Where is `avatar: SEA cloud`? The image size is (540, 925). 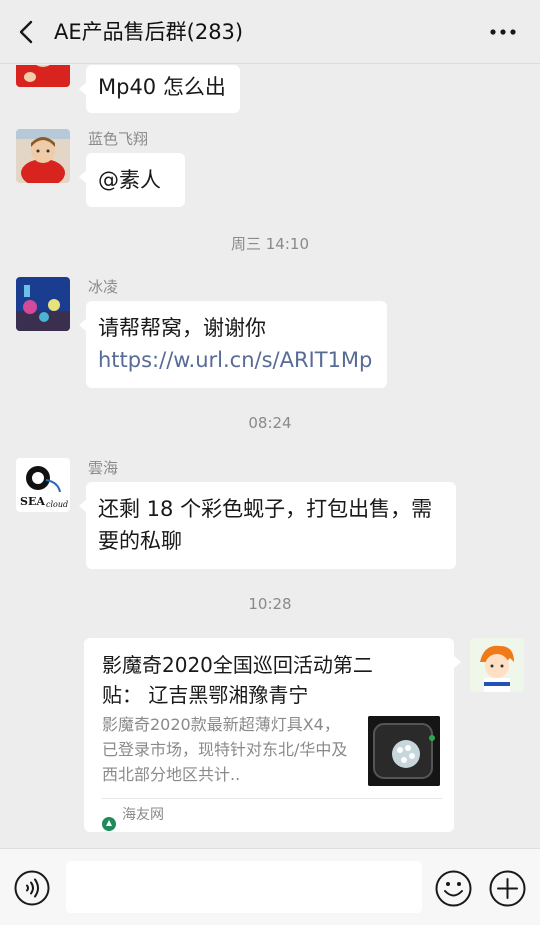
avatar: SEA cloud is located at coordinates (43, 485).